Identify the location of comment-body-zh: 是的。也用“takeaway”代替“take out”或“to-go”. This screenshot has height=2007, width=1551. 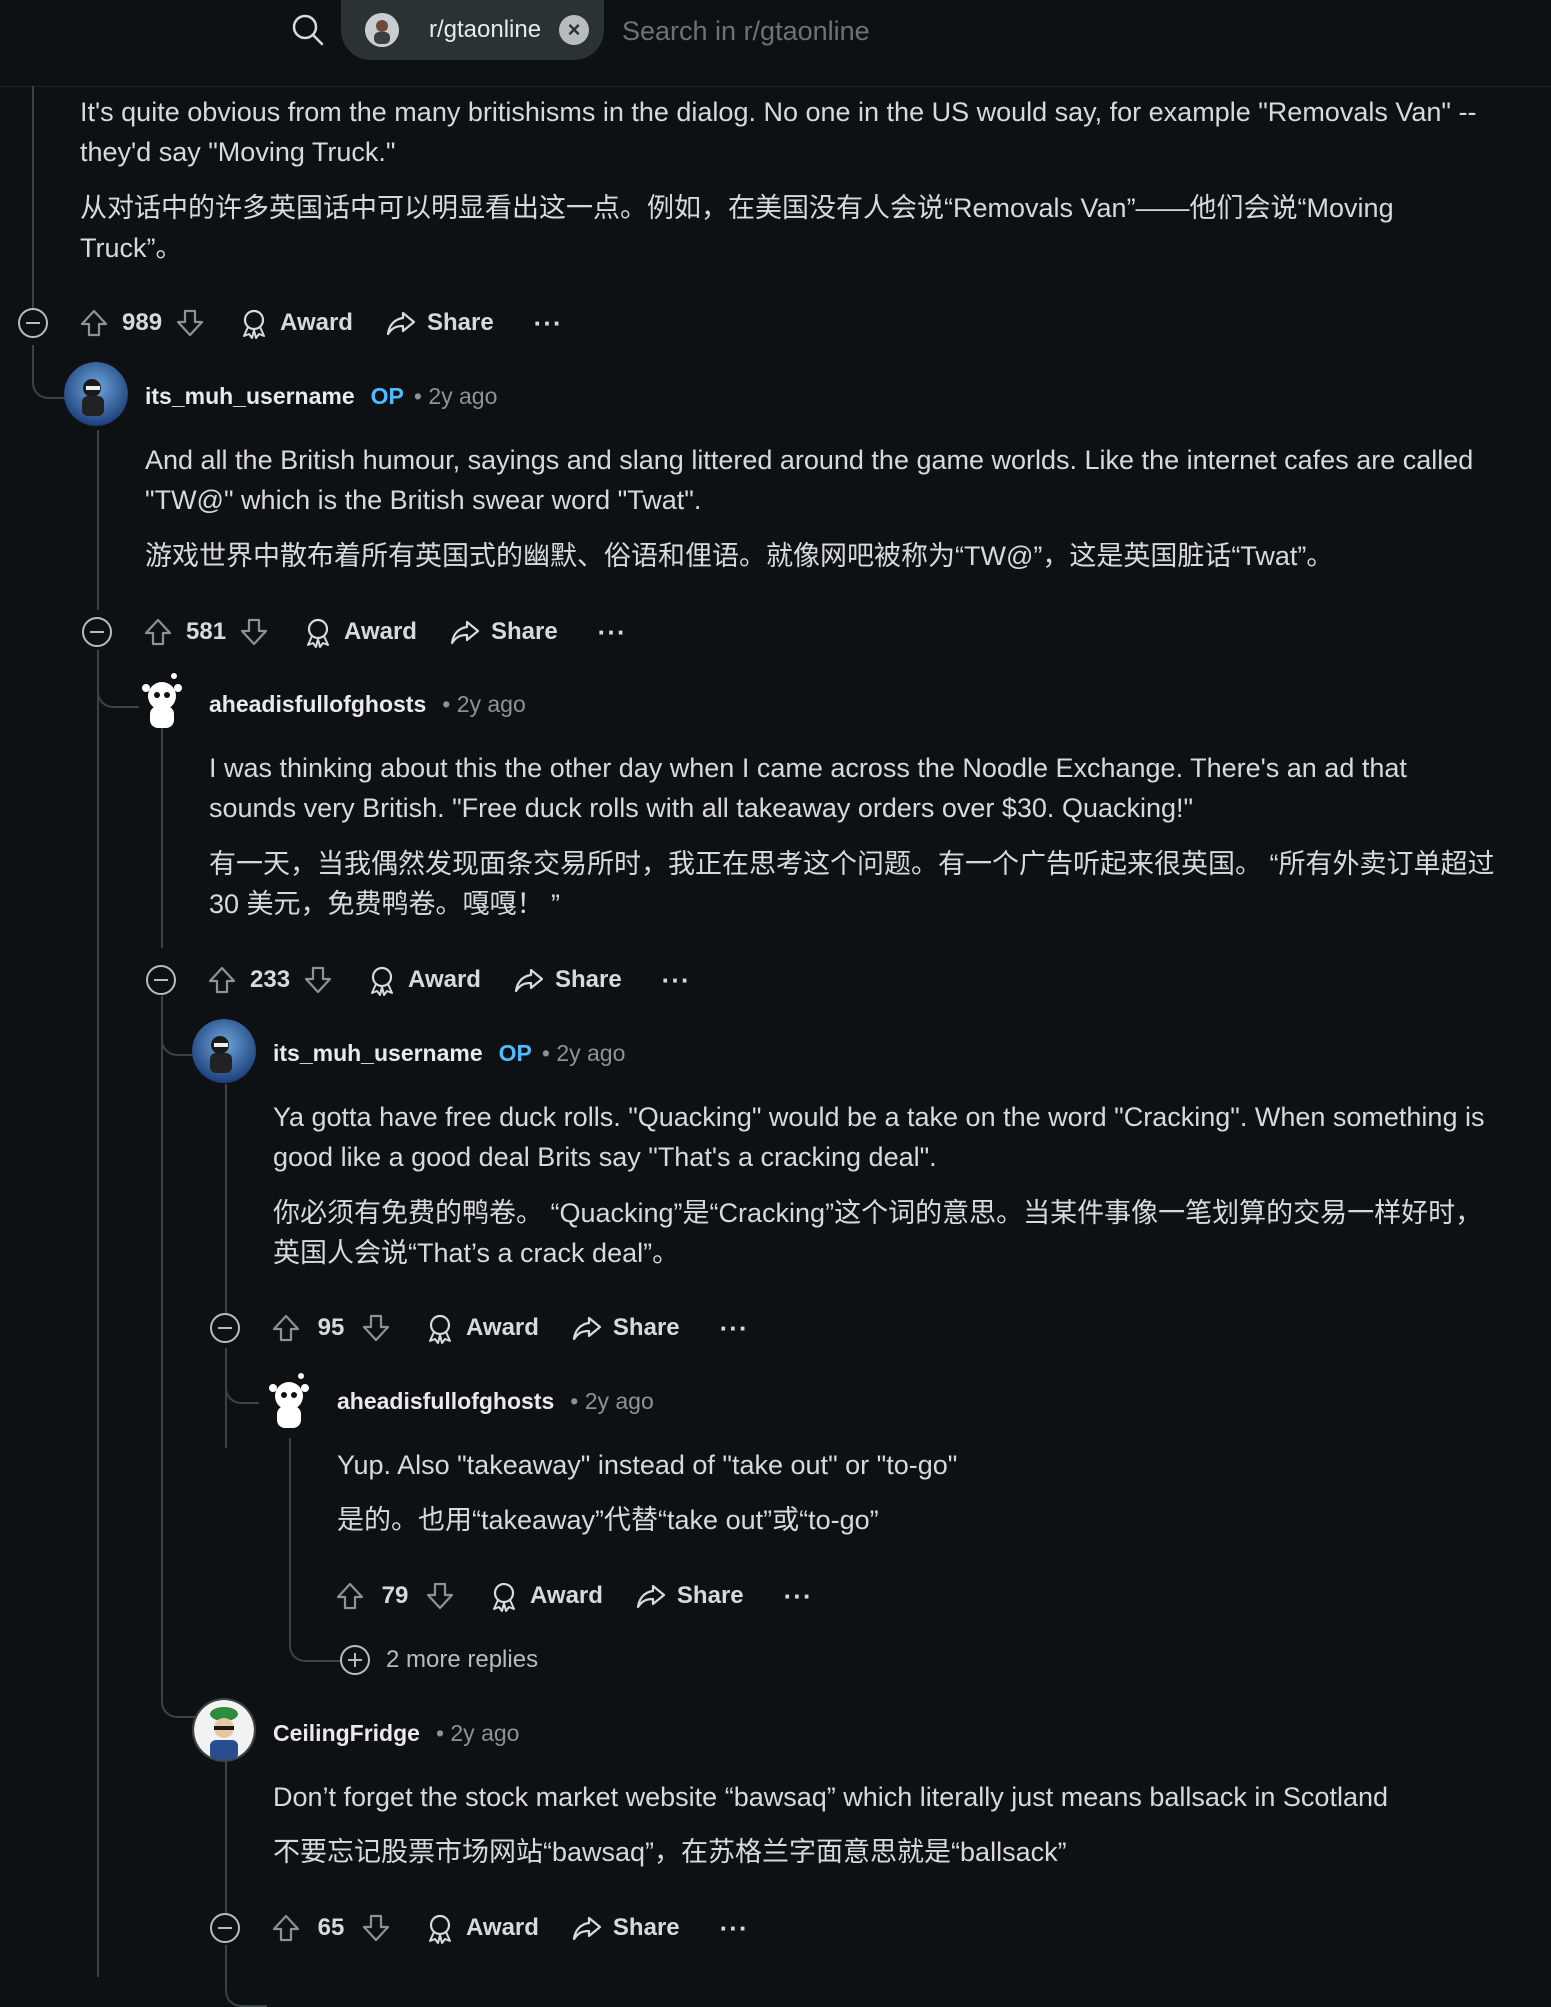
(608, 1520).